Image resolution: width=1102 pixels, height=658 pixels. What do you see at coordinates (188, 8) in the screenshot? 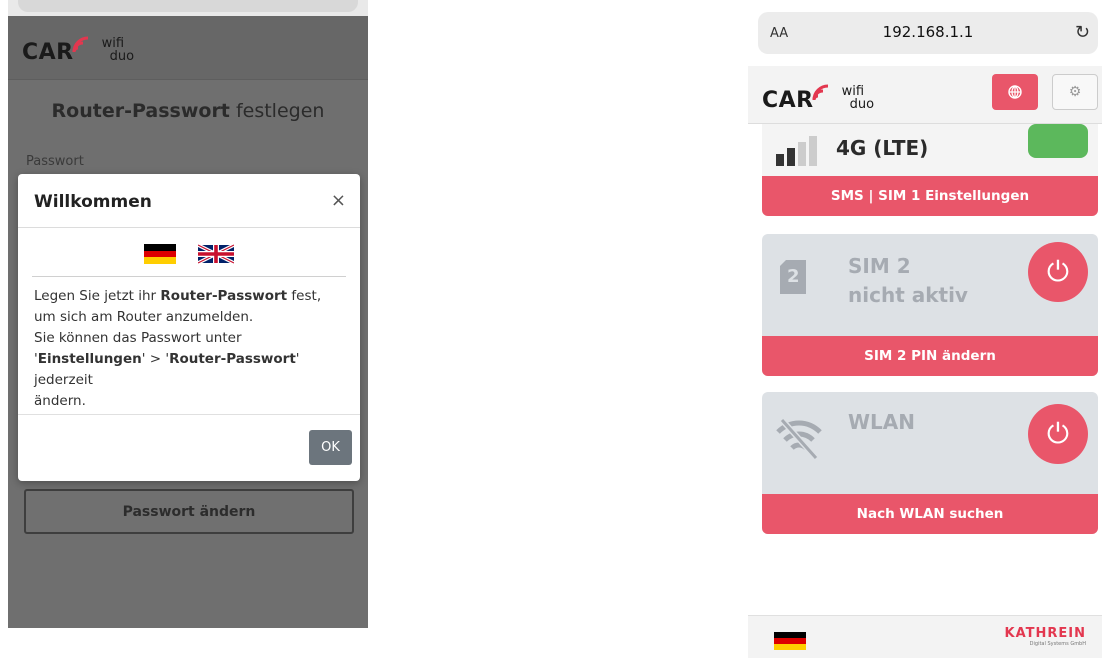
I see `browser-bar-remnant` at bounding box center [188, 8].